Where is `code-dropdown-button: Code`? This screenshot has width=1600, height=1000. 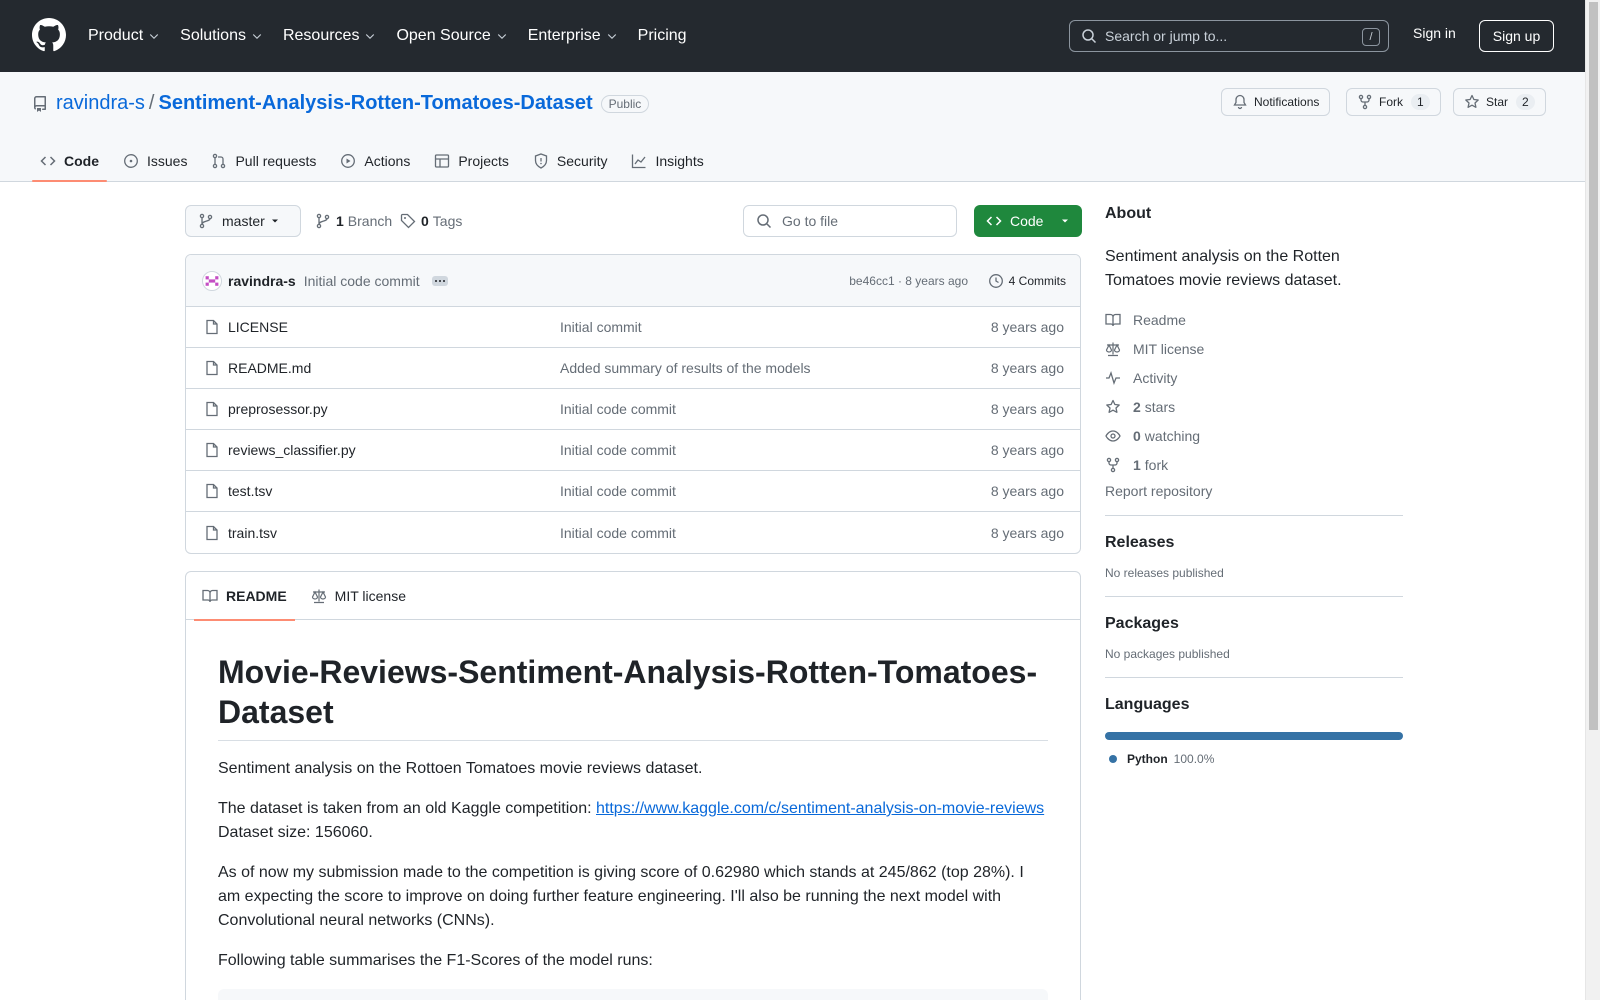
code-dropdown-button: Code is located at coordinates (1028, 221).